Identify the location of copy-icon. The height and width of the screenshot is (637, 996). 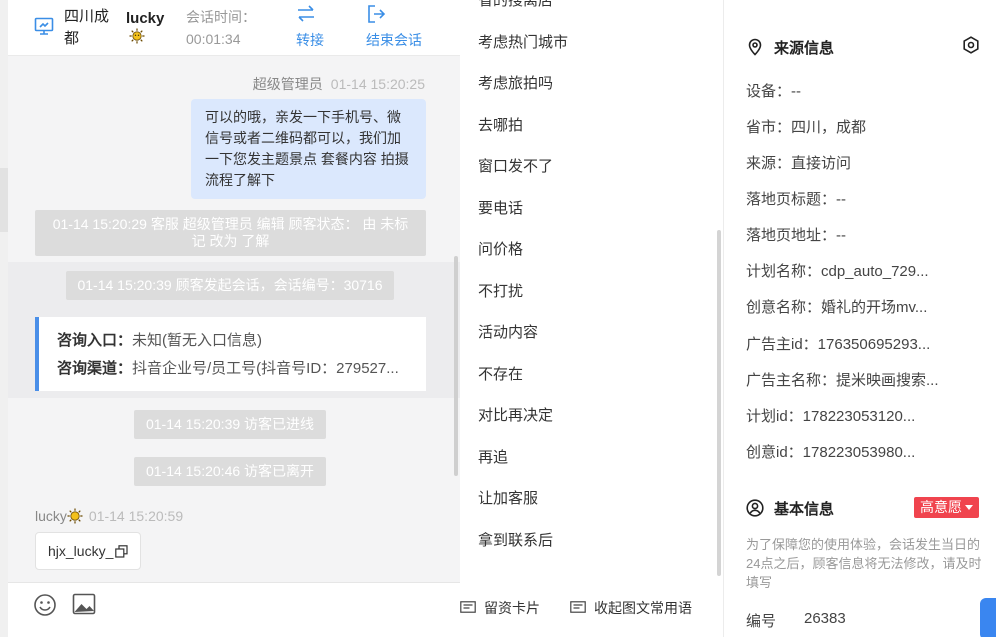
(121, 551).